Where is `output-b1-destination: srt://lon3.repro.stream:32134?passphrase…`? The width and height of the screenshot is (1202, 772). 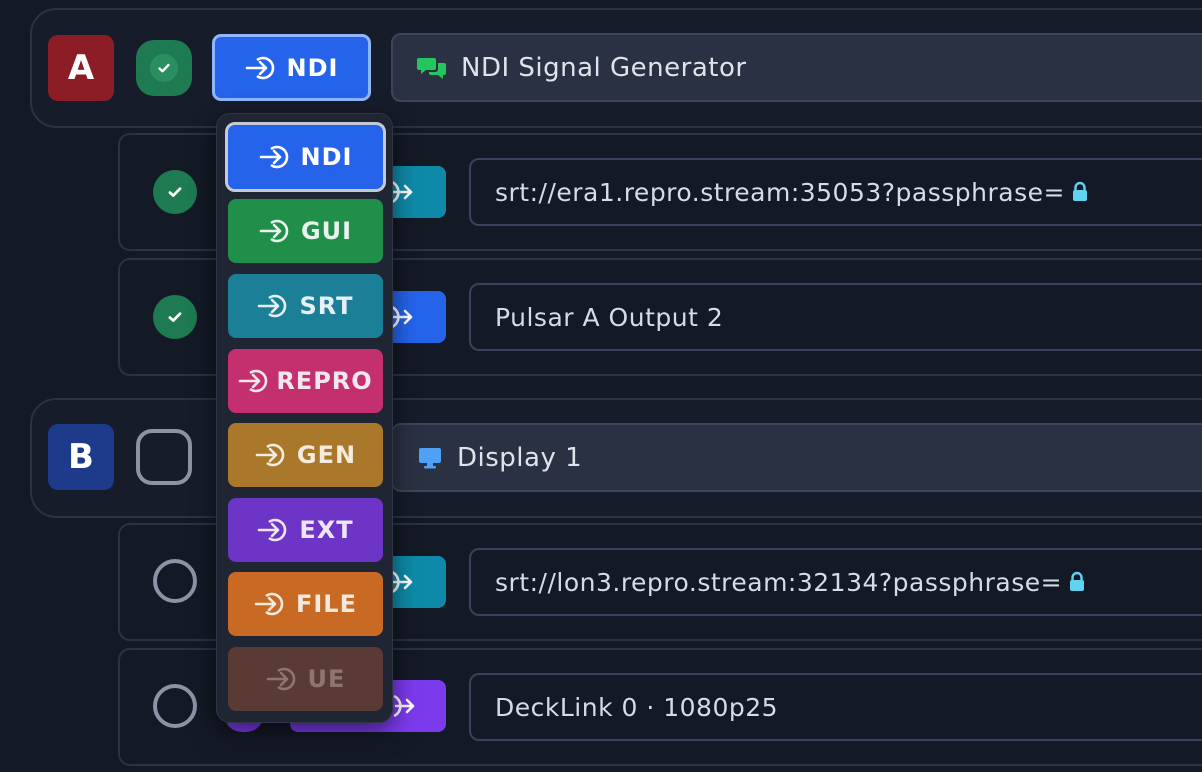
output-b1-destination: srt://lon3.repro.stream:32134?passphrase… is located at coordinates (779, 582).